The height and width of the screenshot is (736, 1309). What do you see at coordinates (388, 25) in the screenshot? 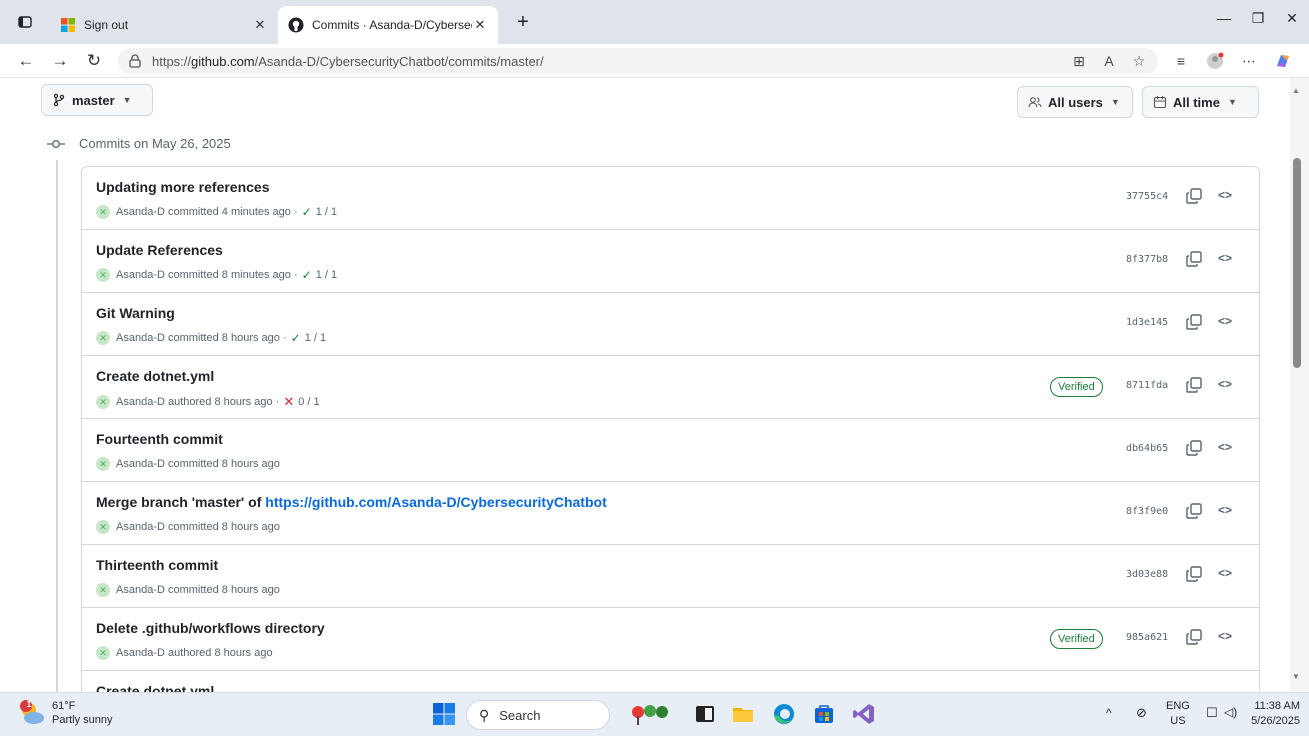
I see `tab-commits: Commits · Asanda-D/Cybersecurit ✕` at bounding box center [388, 25].